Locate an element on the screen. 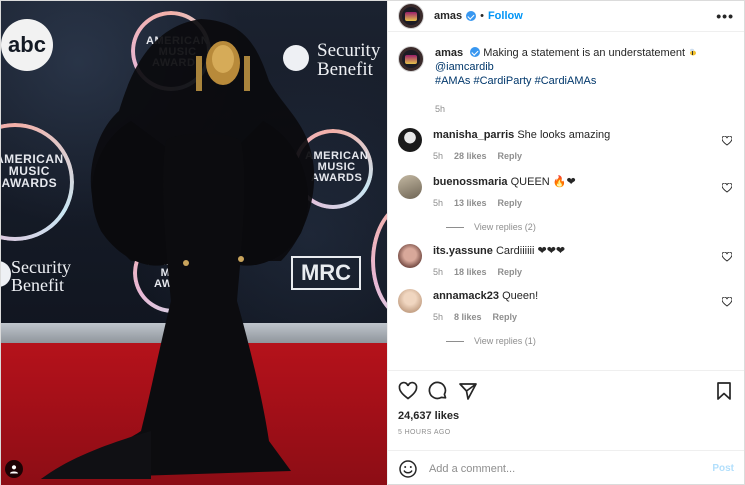  comment-text: Queen! is located at coordinates (520, 296).